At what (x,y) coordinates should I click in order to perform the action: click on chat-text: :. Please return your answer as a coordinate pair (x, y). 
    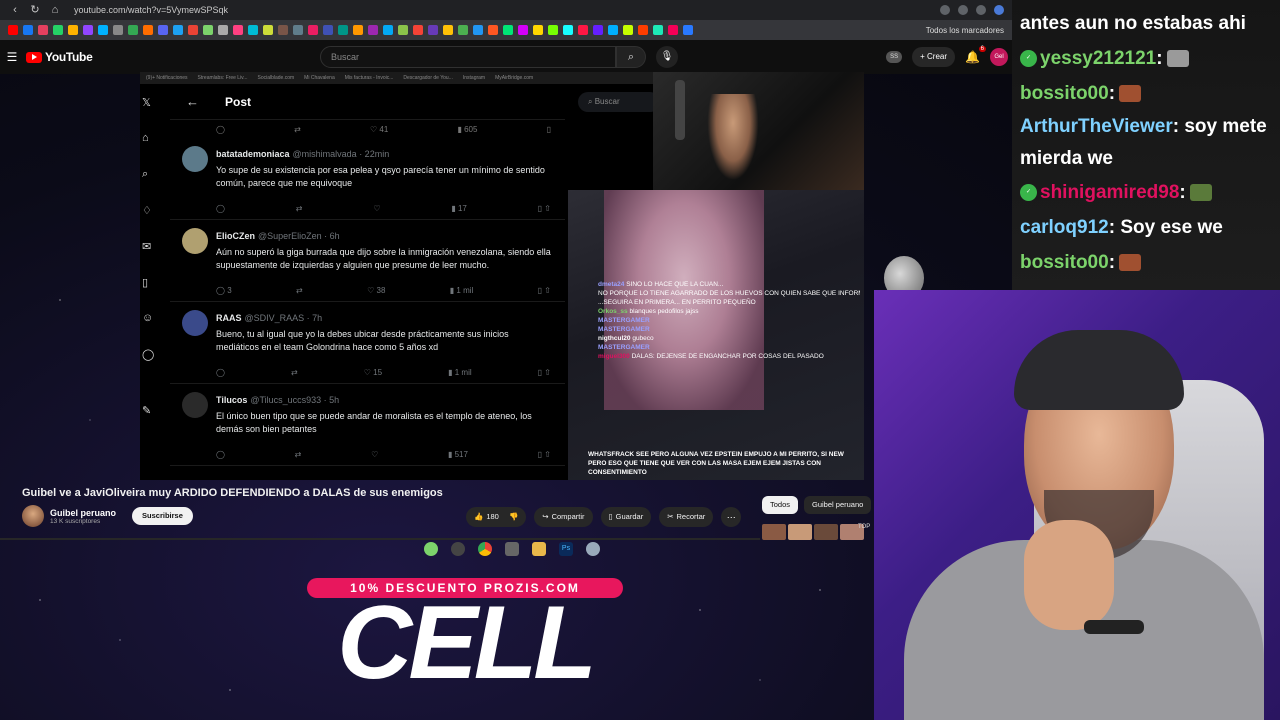
    Looking at the image, I should click on (1159, 58).